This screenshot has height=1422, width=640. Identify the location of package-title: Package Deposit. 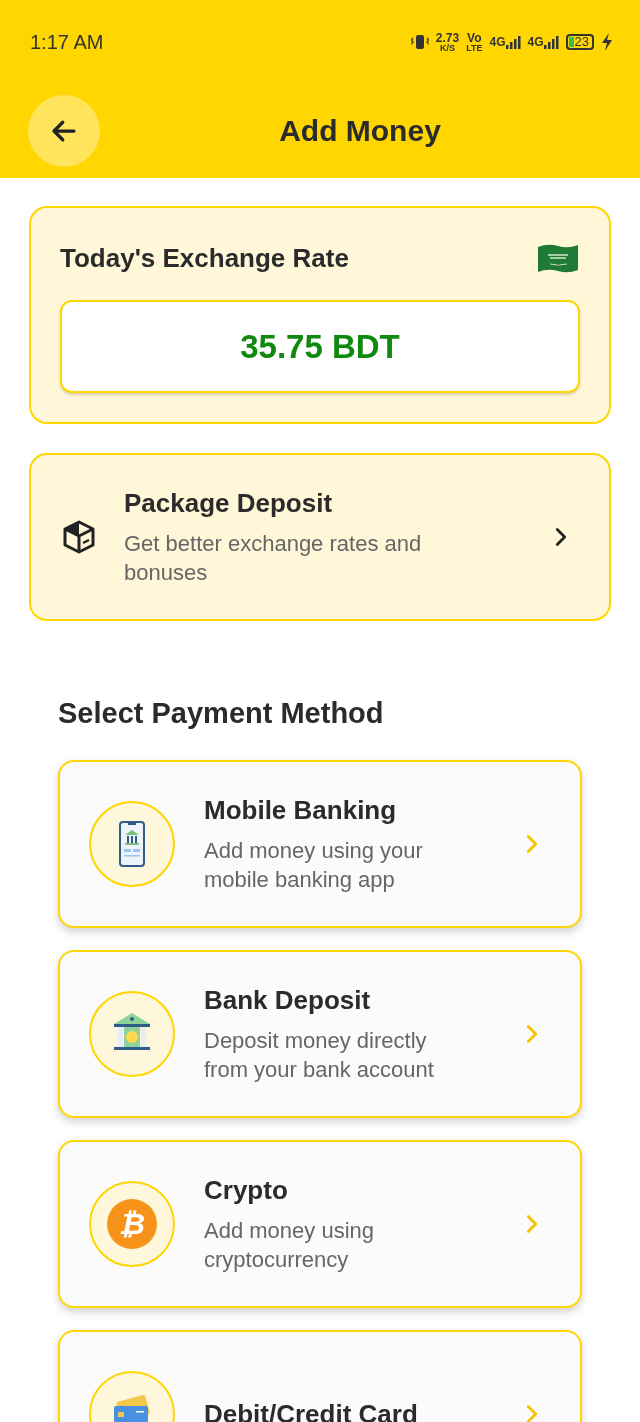
(229, 503).